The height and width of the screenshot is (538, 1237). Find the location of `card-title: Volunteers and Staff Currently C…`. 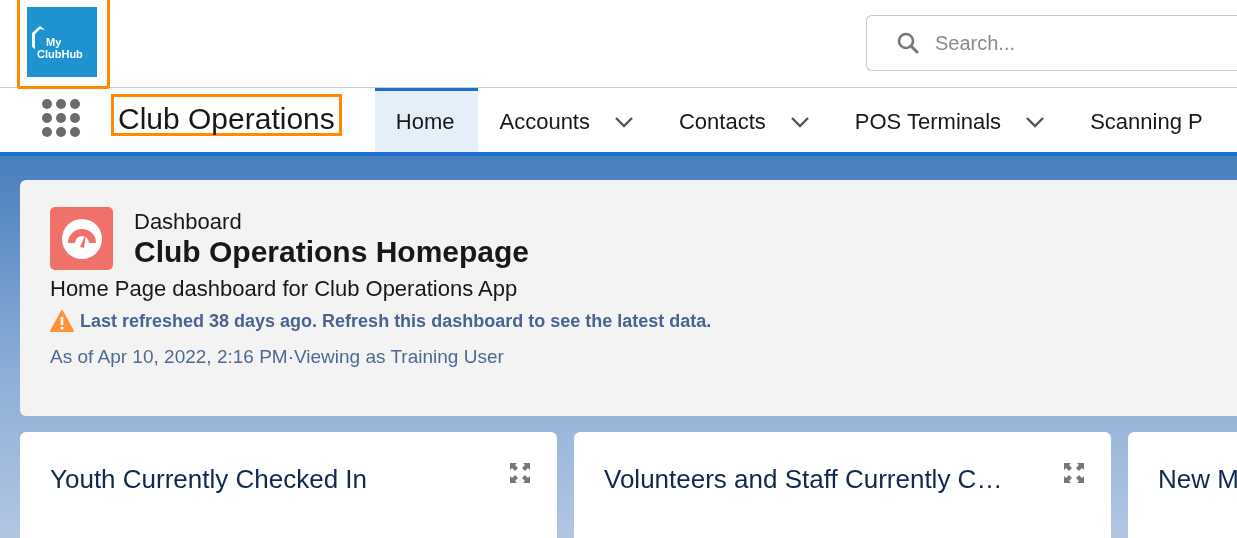

card-title: Volunteers and Staff Currently C… is located at coordinates (803, 479).